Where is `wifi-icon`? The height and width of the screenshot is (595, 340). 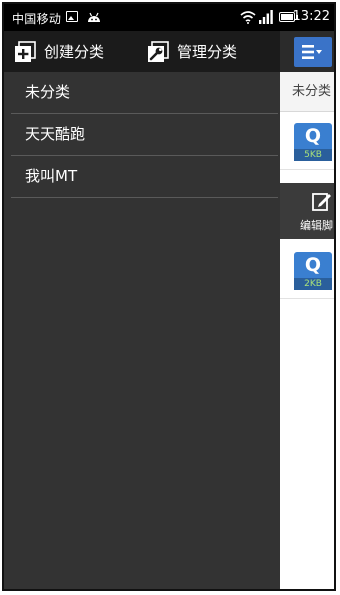
wifi-icon is located at coordinates (248, 17).